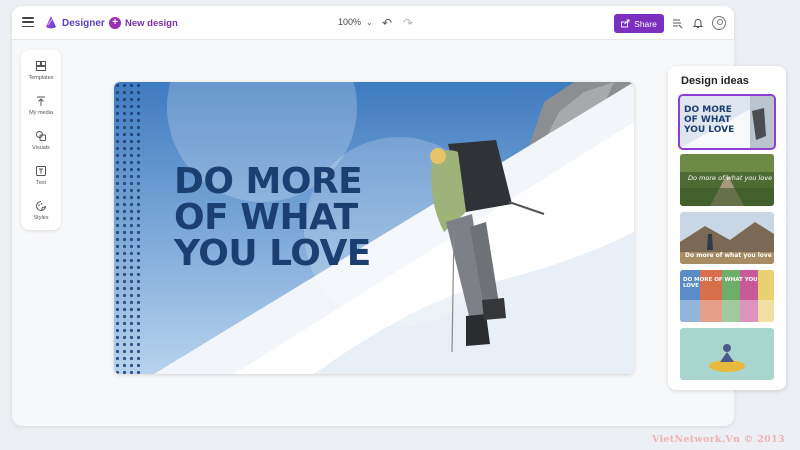  I want to click on plus-icon: +, so click(115, 23).